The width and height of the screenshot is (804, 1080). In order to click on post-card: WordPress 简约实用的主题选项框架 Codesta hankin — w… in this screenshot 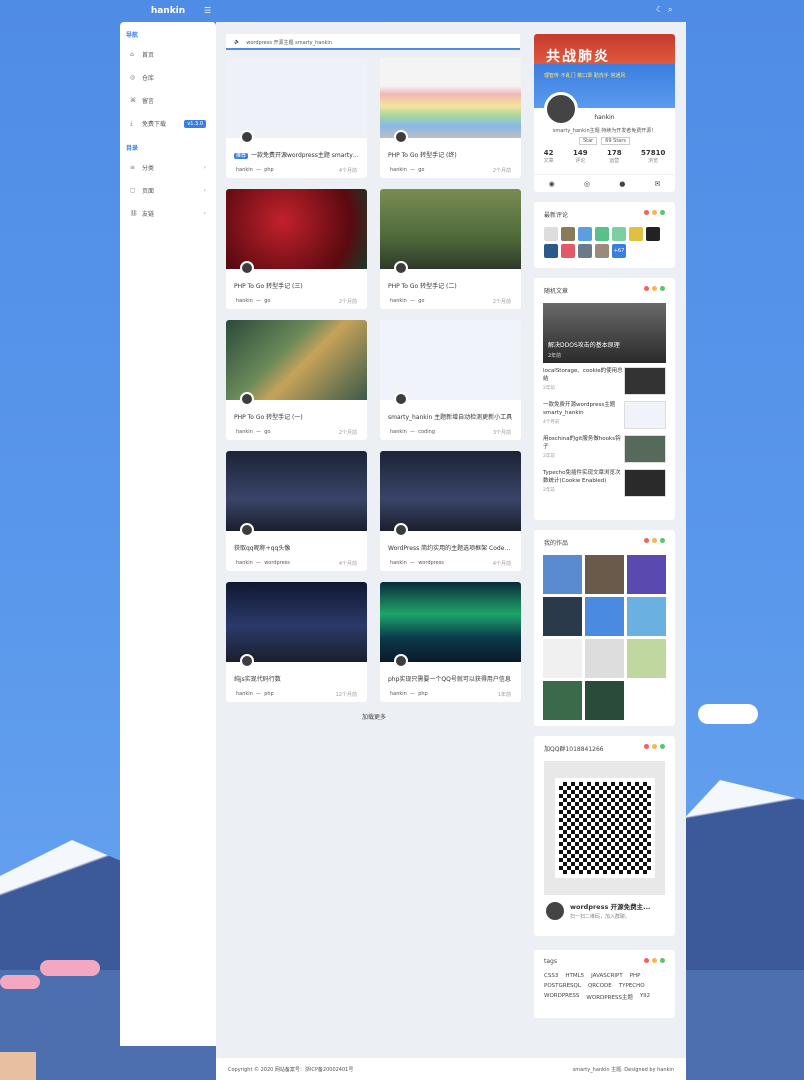, I will do `click(450, 511)`.